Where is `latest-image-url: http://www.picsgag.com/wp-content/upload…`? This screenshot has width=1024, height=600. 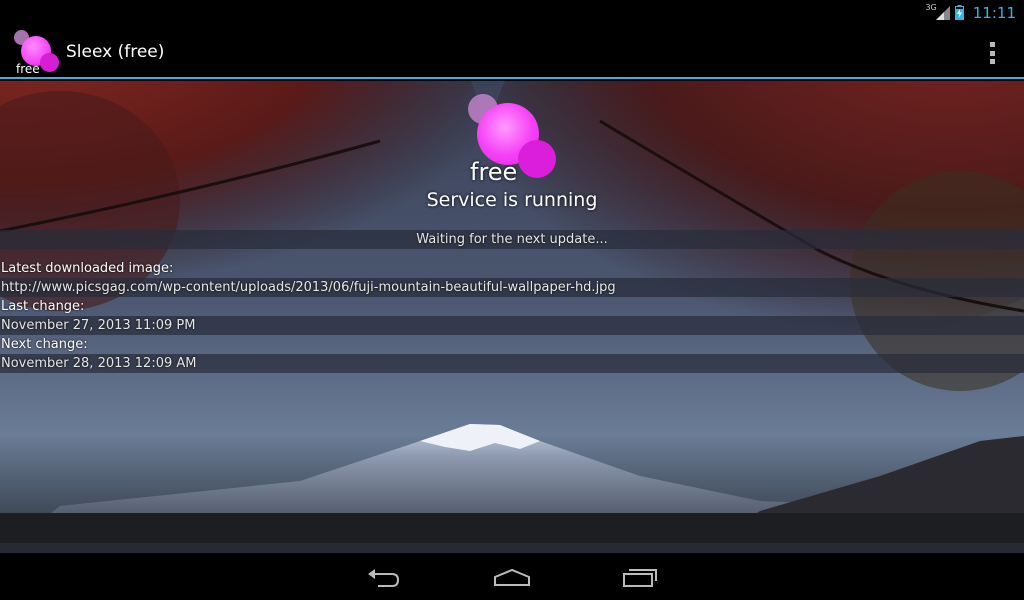
latest-image-url: http://www.picsgag.com/wp-content/upload… is located at coordinates (512, 287).